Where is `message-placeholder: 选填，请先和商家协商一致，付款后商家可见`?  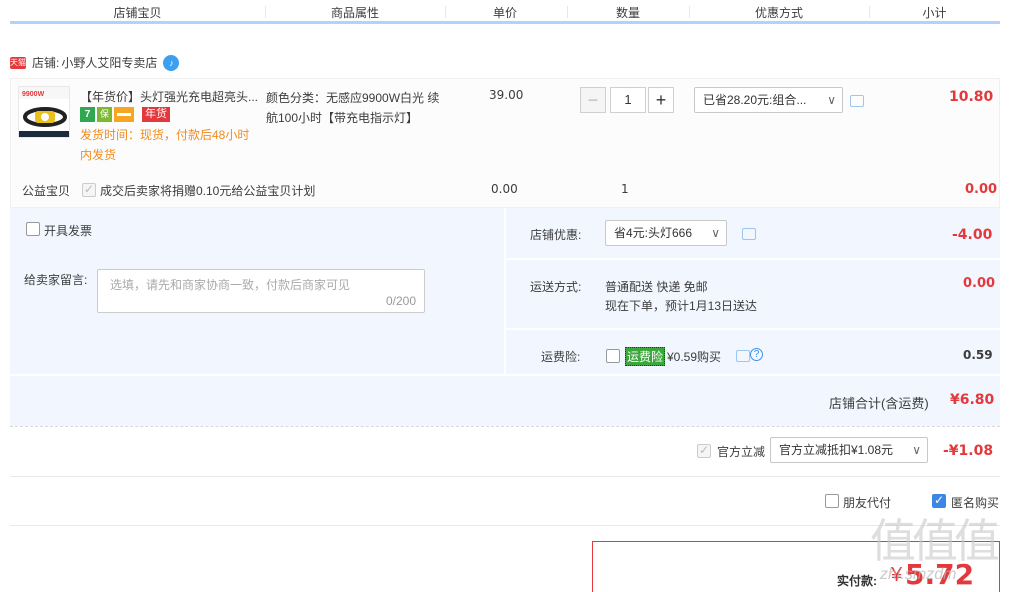
message-placeholder: 选填，请先和商家协商一致，付款后商家可见 is located at coordinates (230, 285).